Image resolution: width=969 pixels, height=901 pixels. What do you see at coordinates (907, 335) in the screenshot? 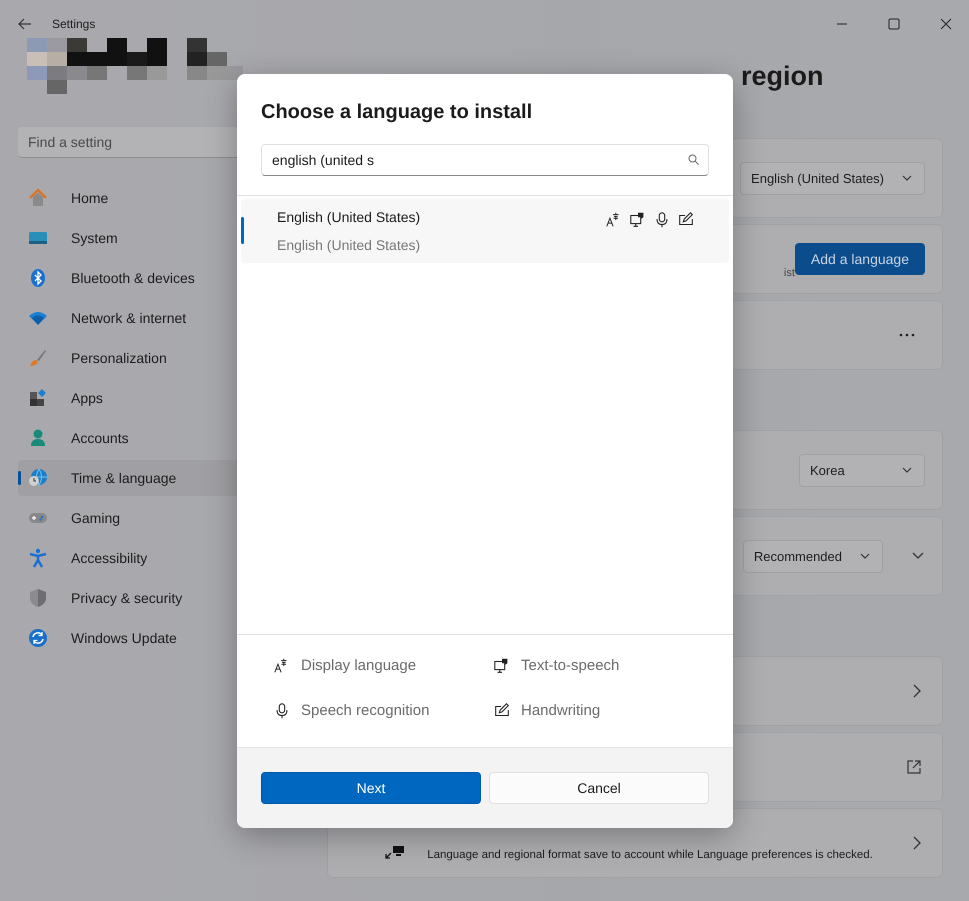
I see `more-icon` at bounding box center [907, 335].